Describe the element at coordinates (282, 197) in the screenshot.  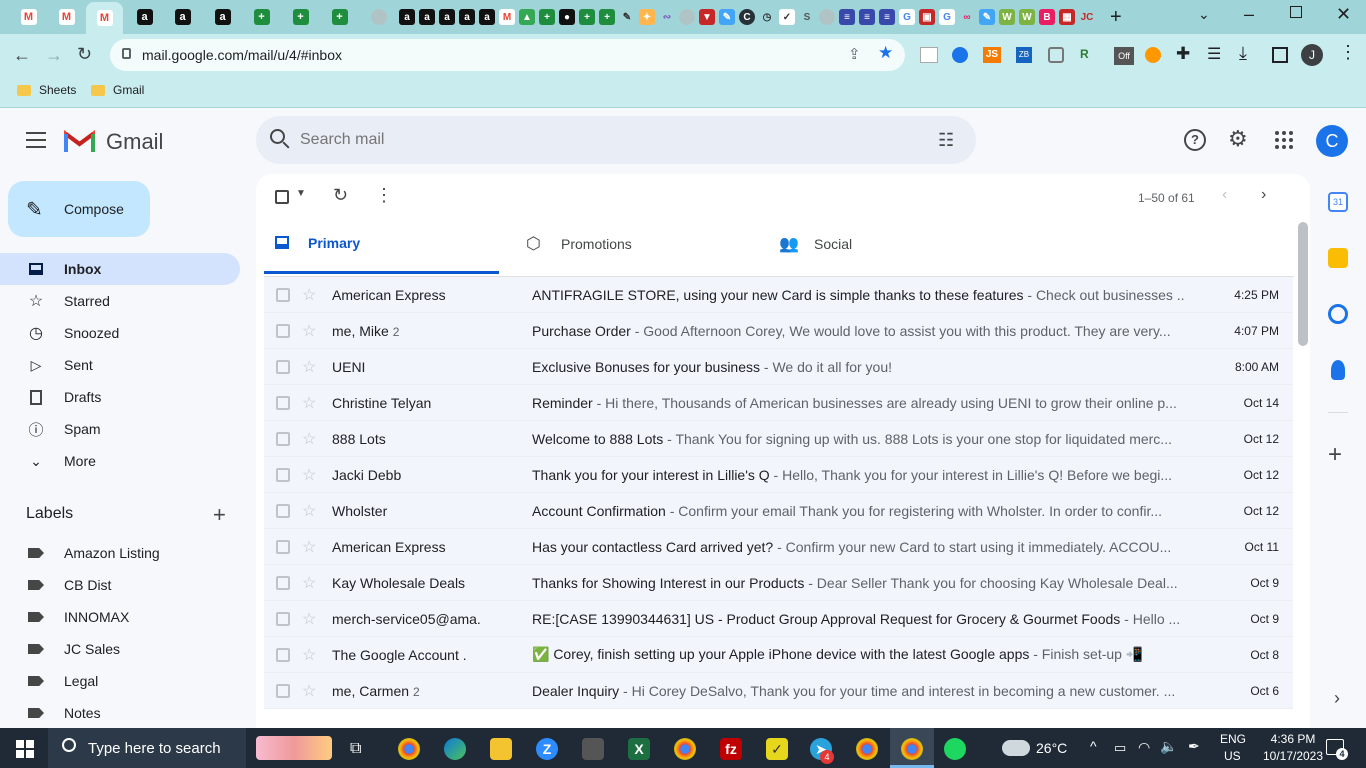
I see `select-all-checkbox` at that location.